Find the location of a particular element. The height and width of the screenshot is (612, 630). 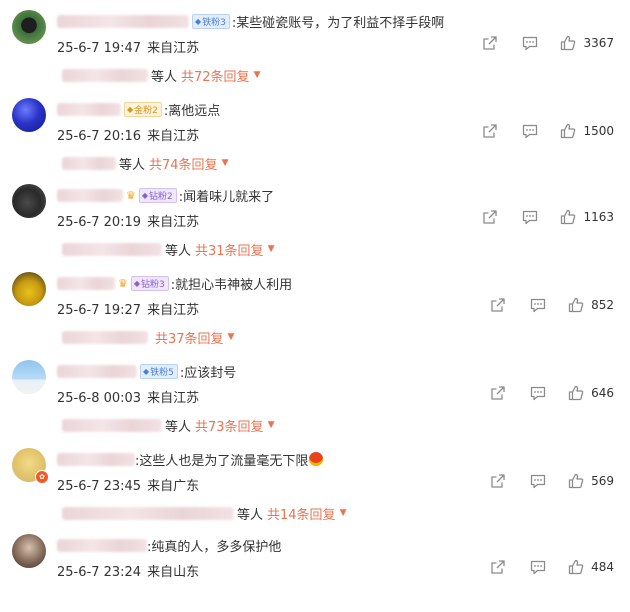

comment-meta: 25-6-7 20:19 来自江苏 is located at coordinates (128, 220).